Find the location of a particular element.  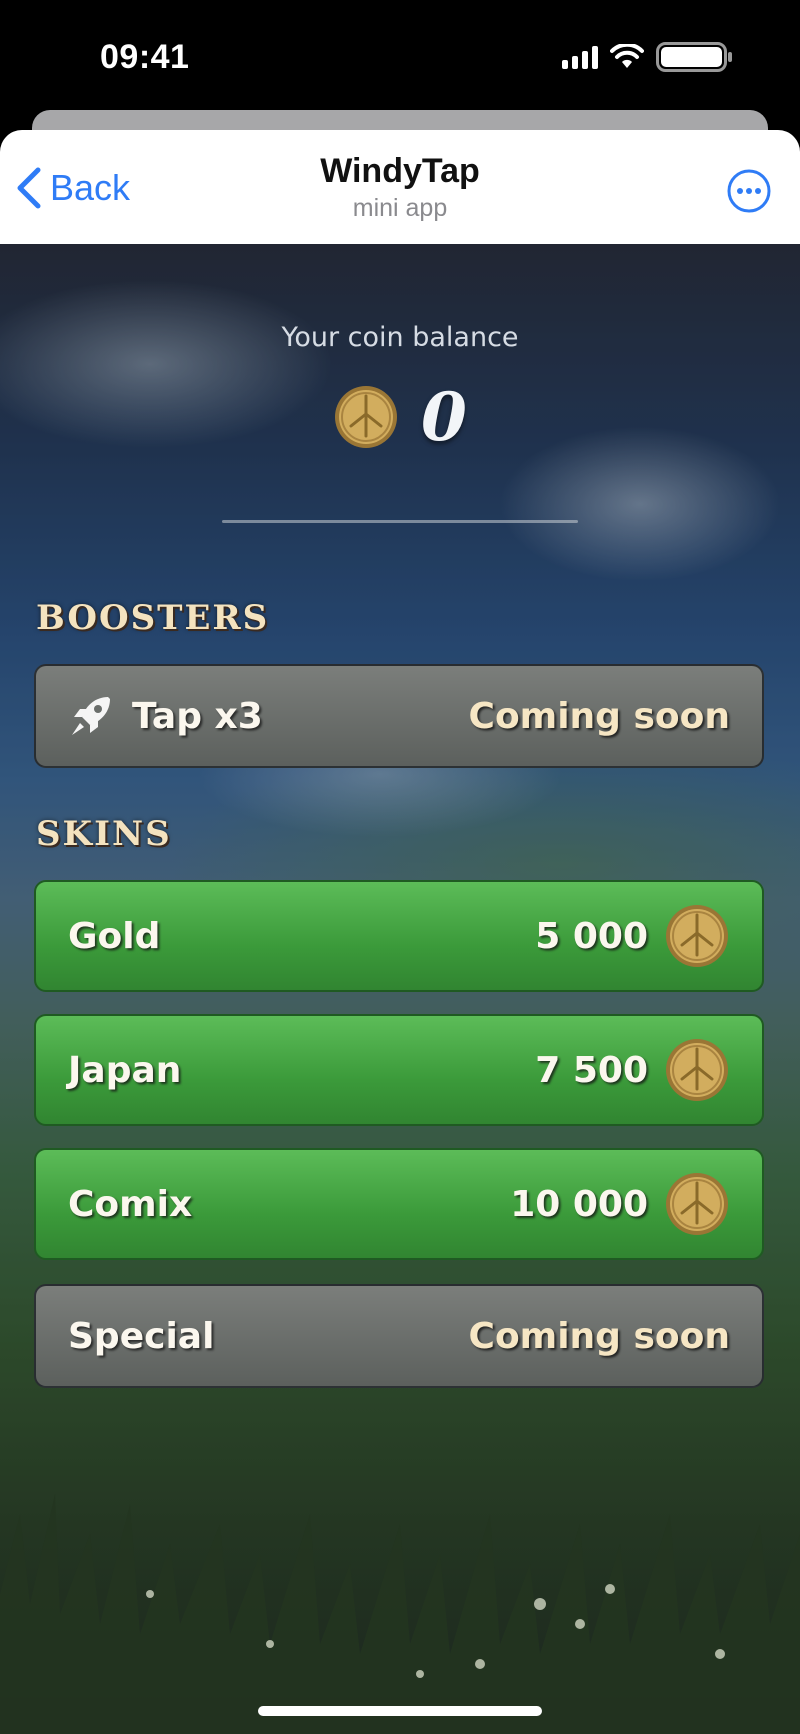

app-header: Back WindyTap mini app is located at coordinates (400, 187).